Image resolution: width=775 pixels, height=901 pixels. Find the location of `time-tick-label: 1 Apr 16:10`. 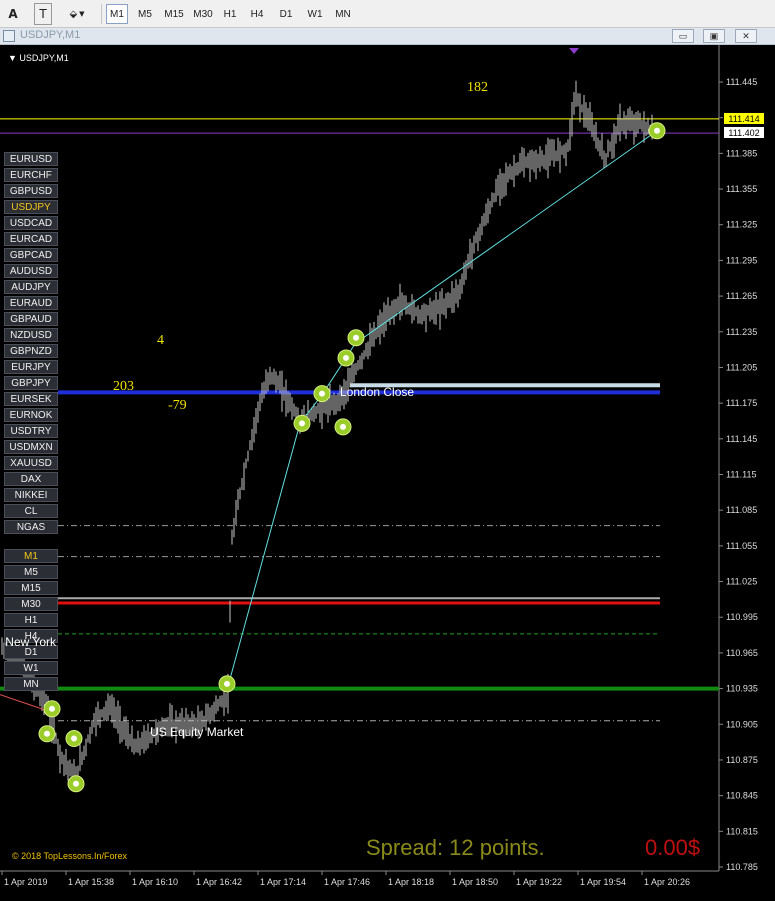

time-tick-label: 1 Apr 16:10 is located at coordinates (155, 882).